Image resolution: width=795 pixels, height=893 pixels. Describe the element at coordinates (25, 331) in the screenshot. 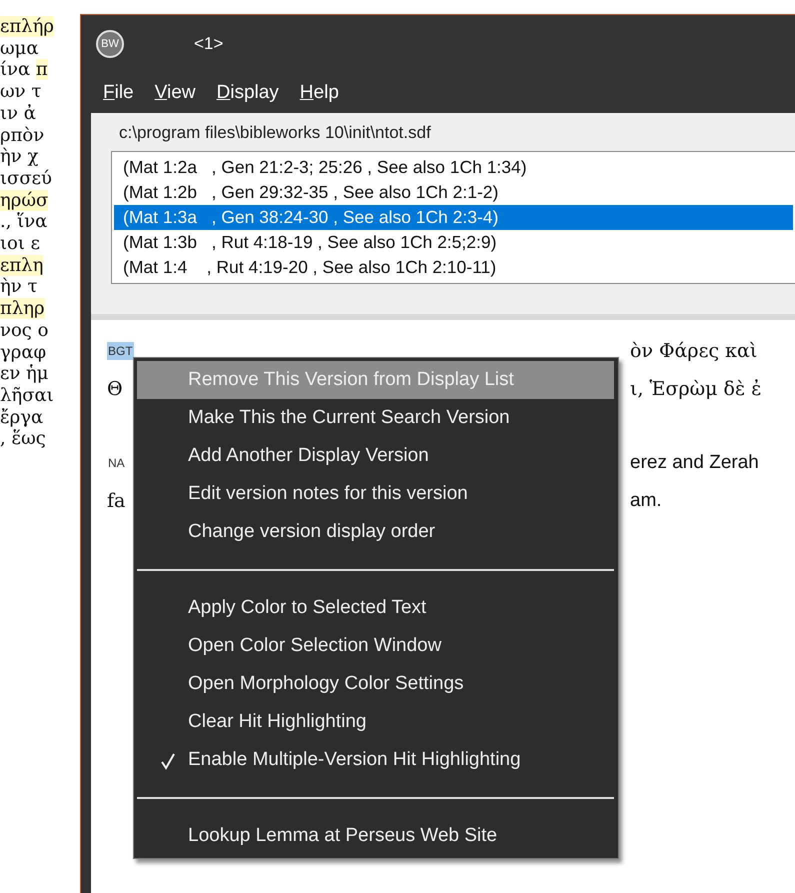

I see `greek-text-line: νος ο` at that location.